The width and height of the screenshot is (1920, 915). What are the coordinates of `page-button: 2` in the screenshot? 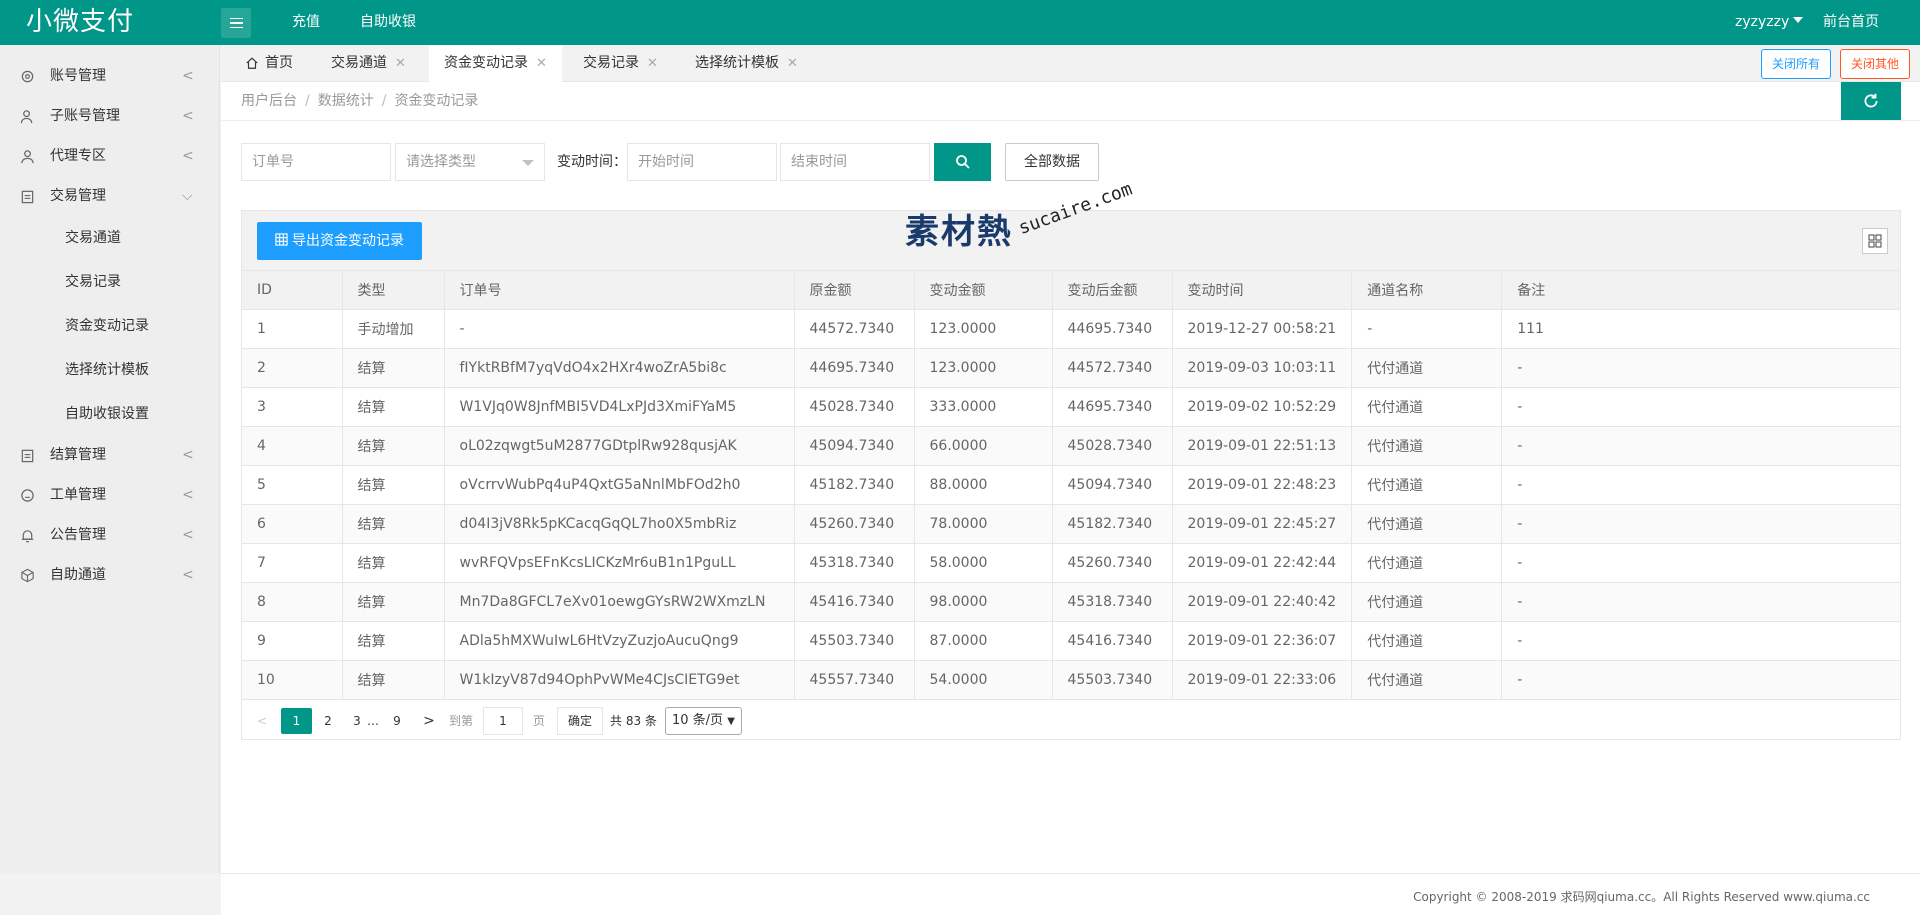 It's located at (328, 721).